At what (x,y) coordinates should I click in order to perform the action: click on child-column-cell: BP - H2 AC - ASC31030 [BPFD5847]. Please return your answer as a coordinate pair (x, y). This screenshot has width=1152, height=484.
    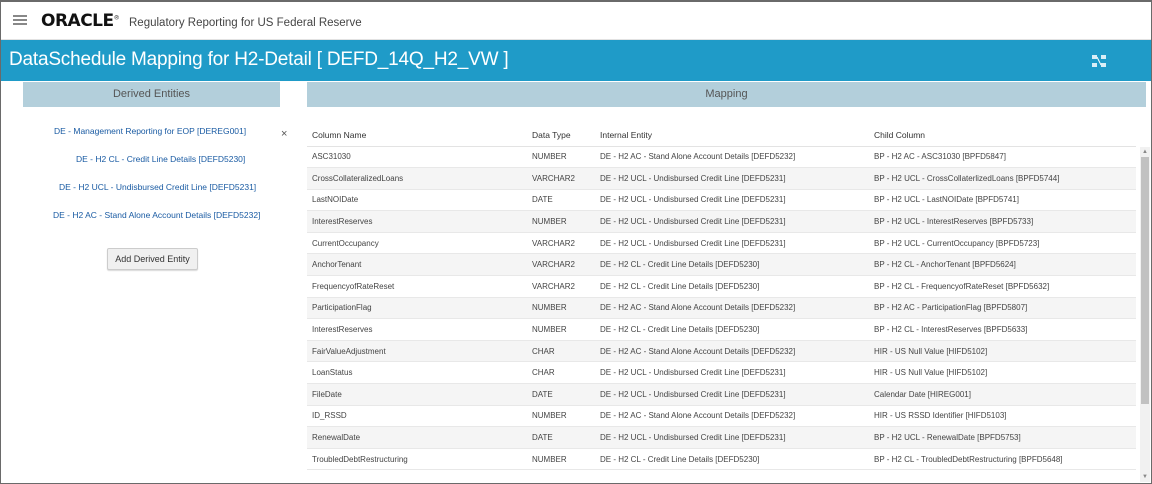
    Looking at the image, I should click on (1002, 157).